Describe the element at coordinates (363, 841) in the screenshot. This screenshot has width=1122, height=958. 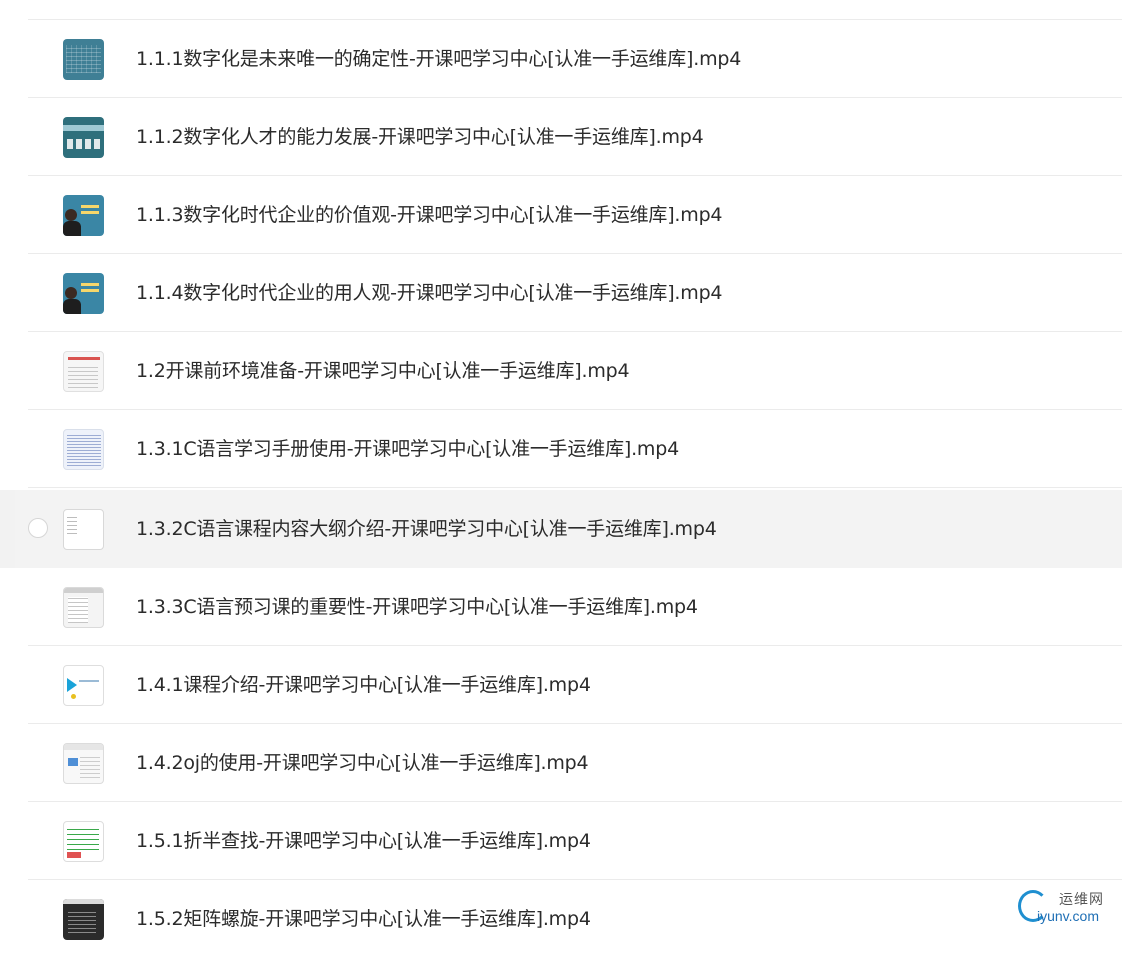
I see `file-name: 1.5.1折半查找-开课吧学习中心[认准一手运维库].mp4` at that location.